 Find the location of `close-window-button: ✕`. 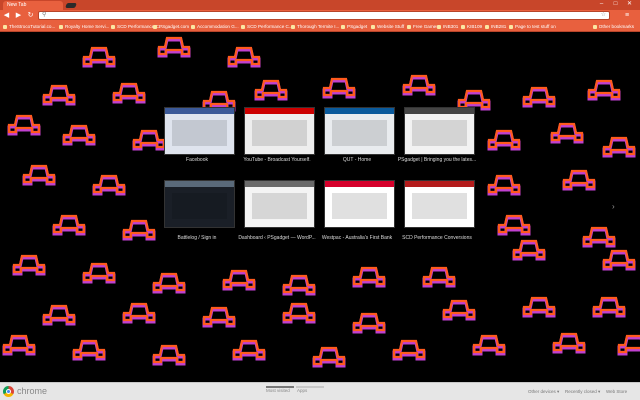

close-window-button: ✕ is located at coordinates (629, 4).